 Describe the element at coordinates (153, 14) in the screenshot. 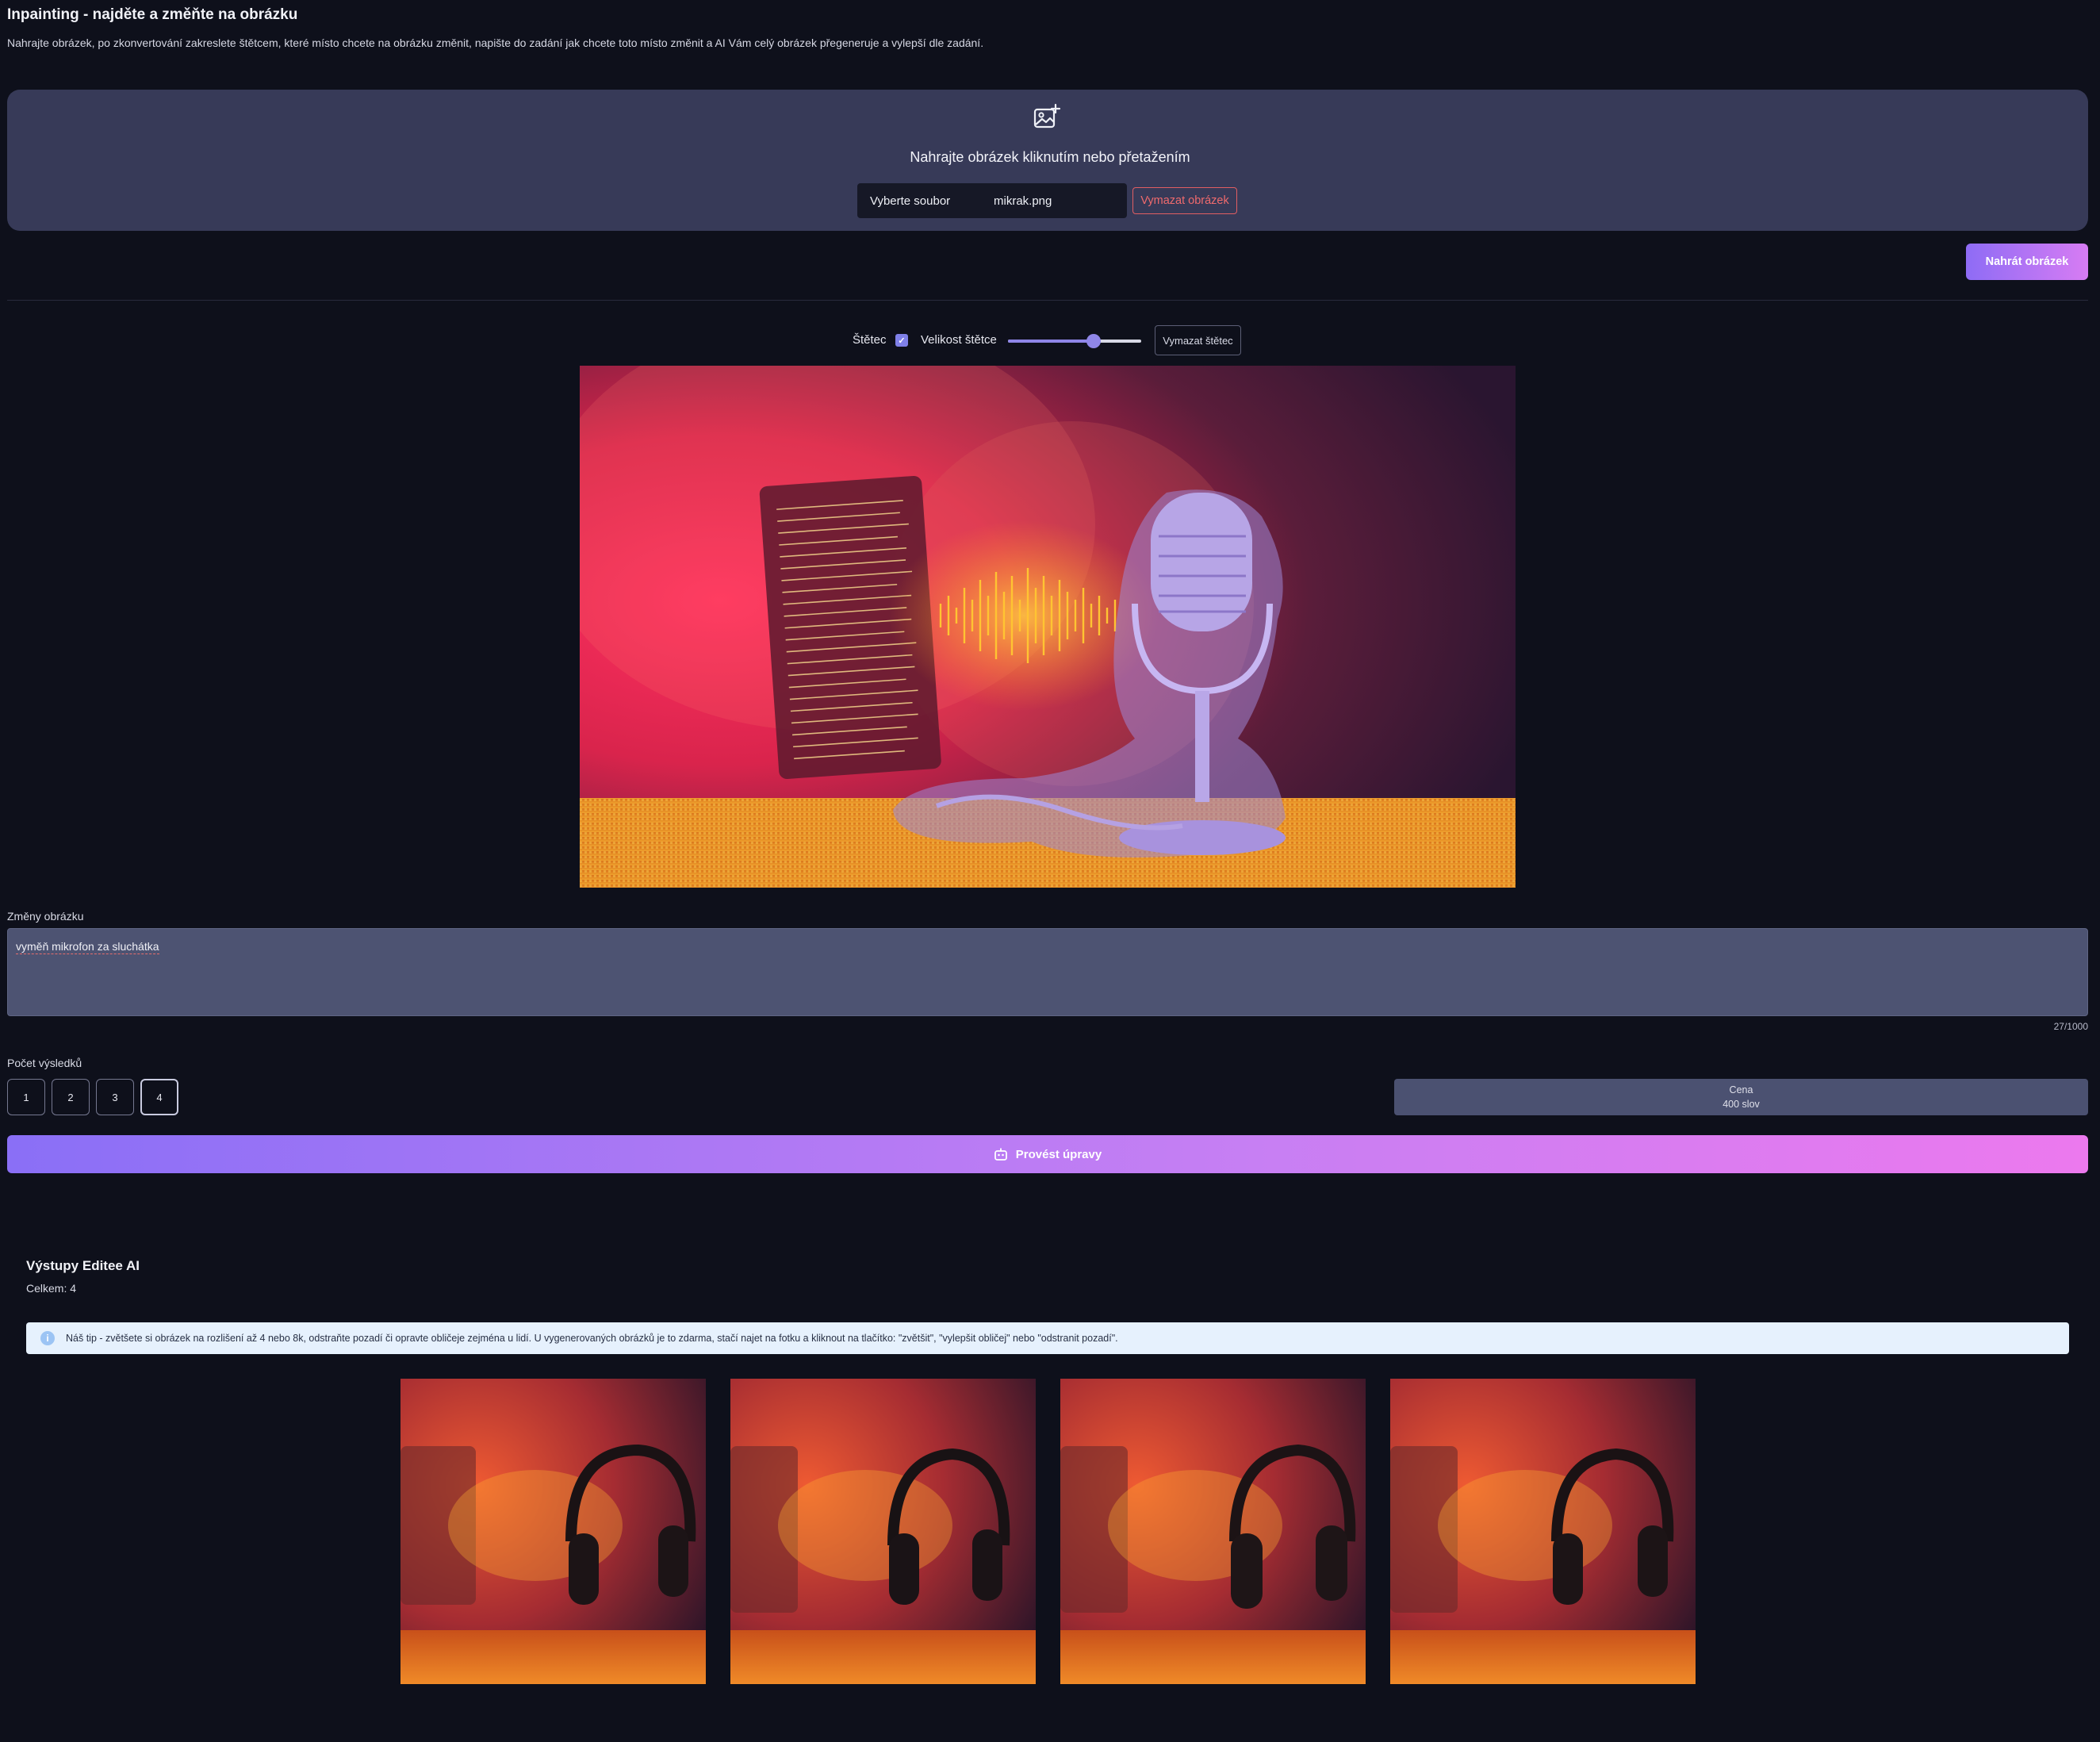

I see `page-title: Inpainting - najděte a změňte na obrázku` at that location.